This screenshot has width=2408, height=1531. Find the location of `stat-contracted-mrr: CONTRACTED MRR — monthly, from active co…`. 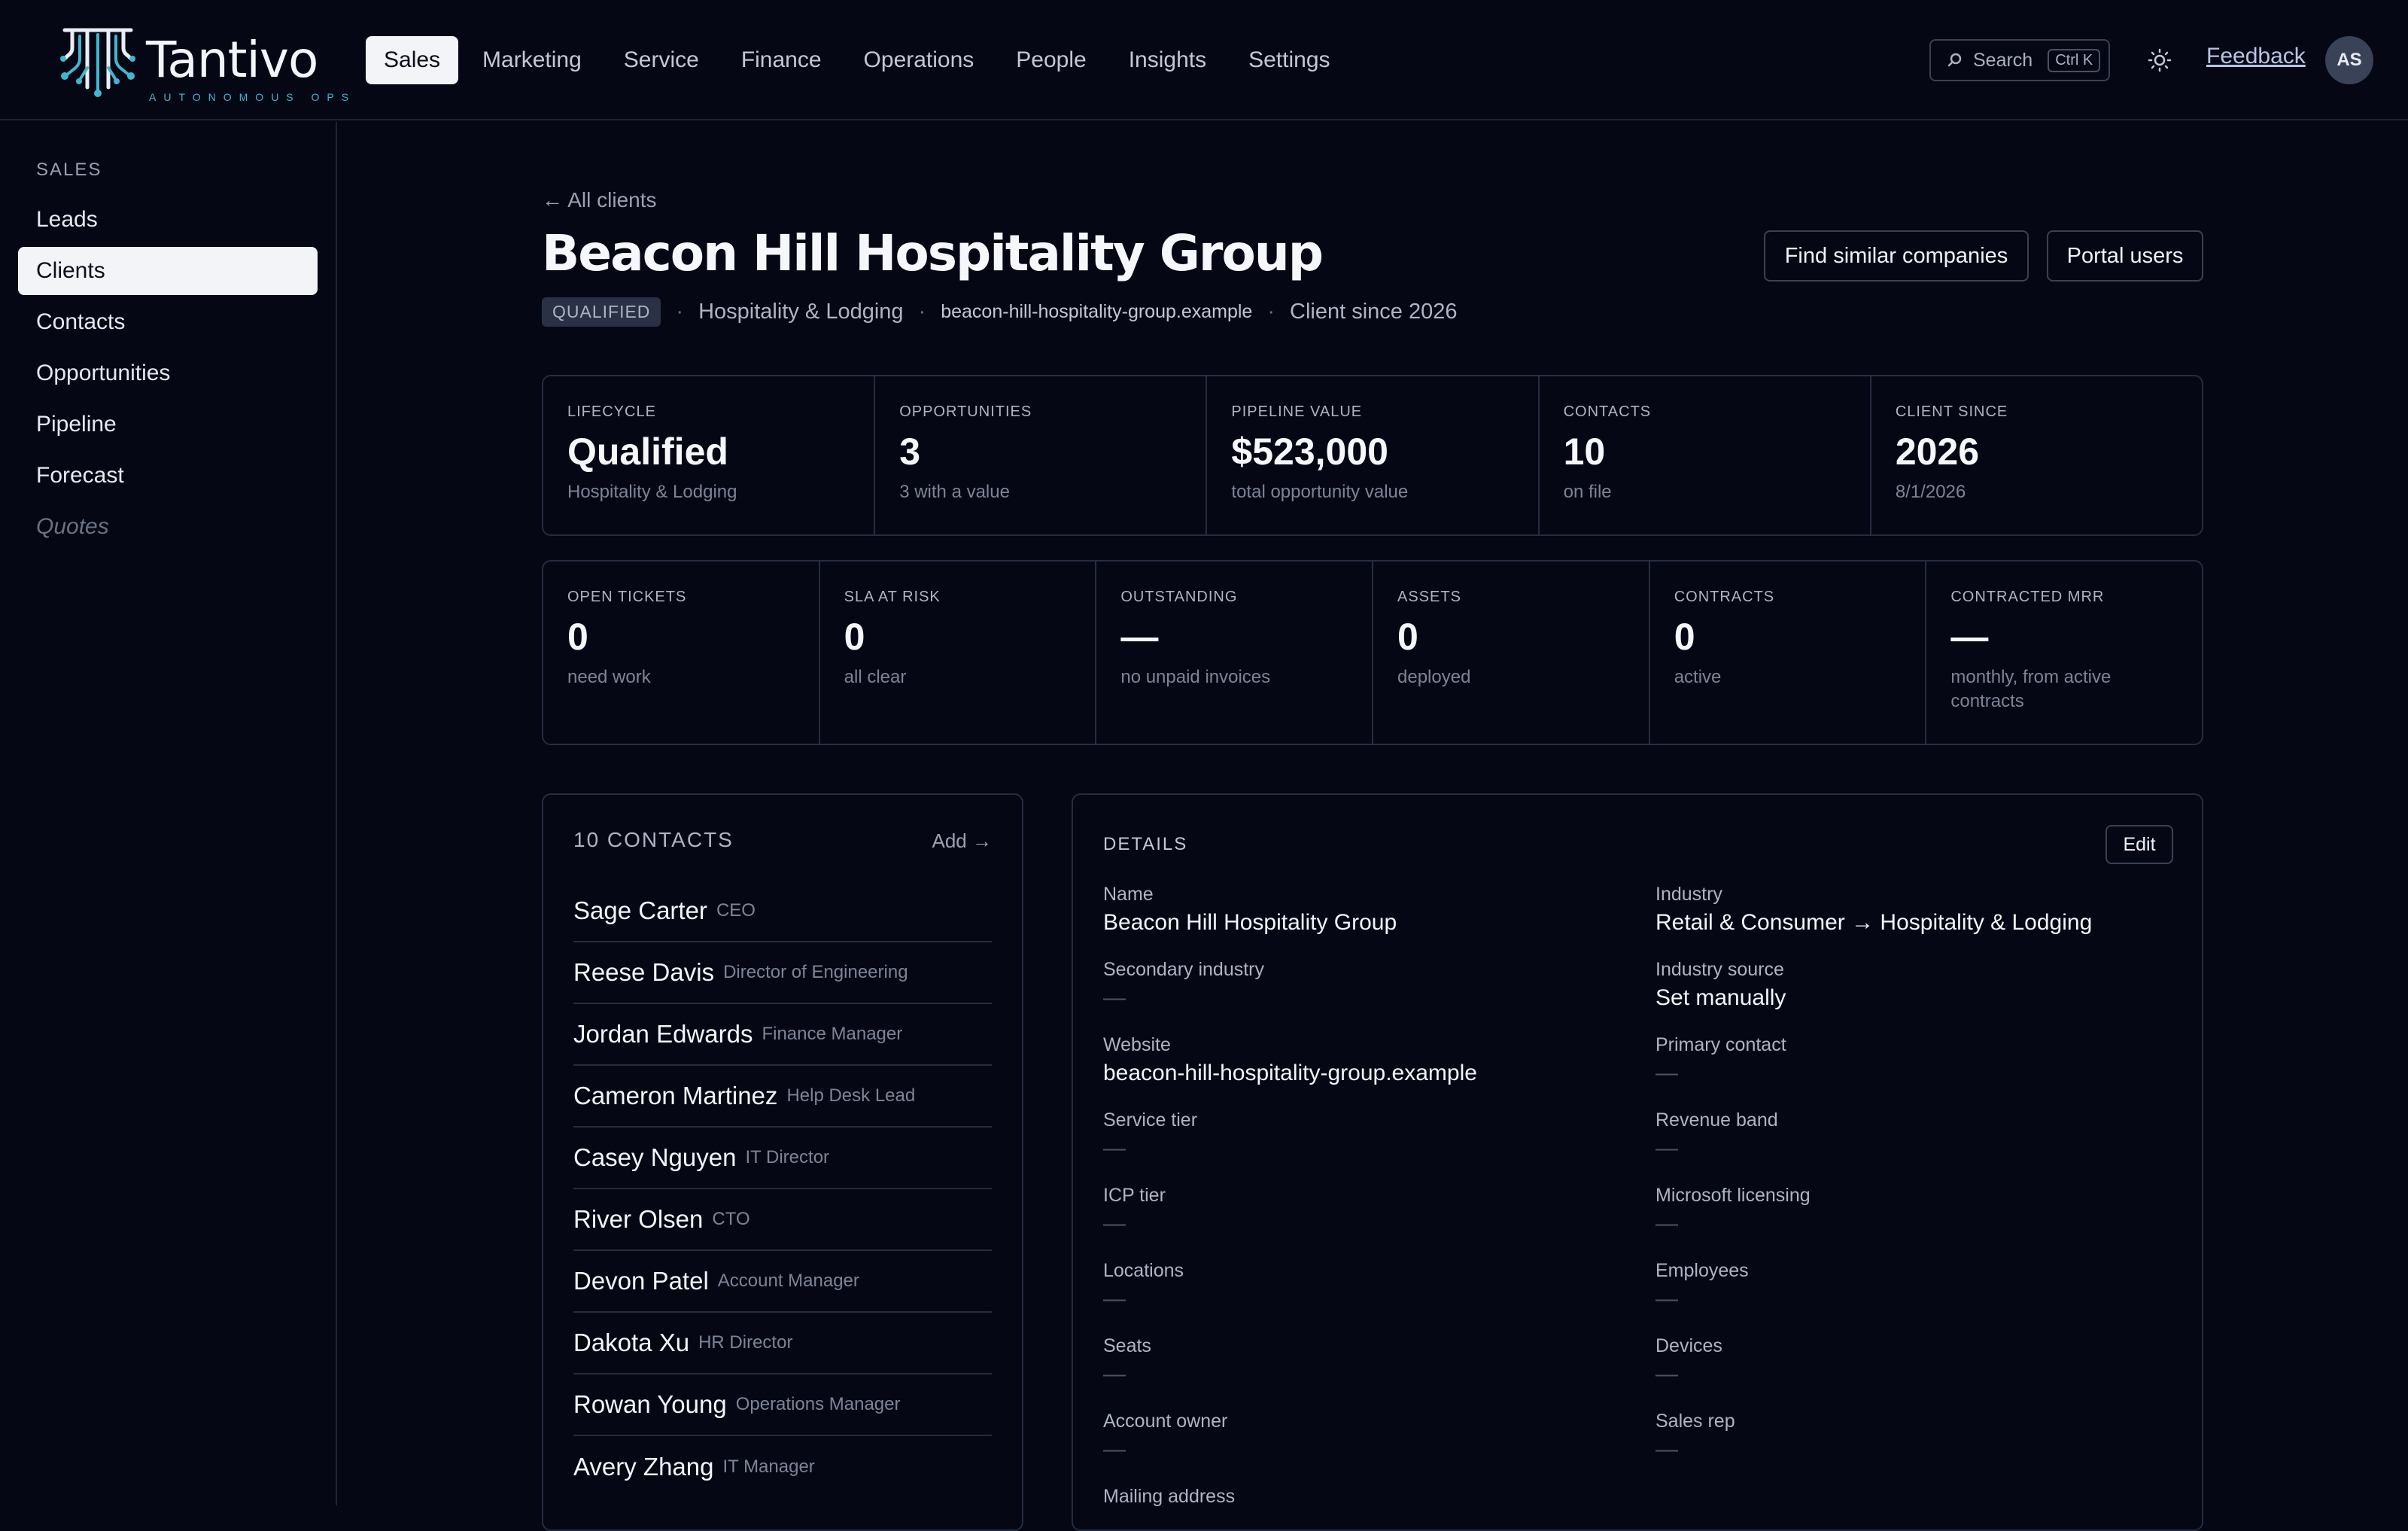

stat-contracted-mrr: CONTRACTED MRR — monthly, from active co… is located at coordinates (2064, 653).